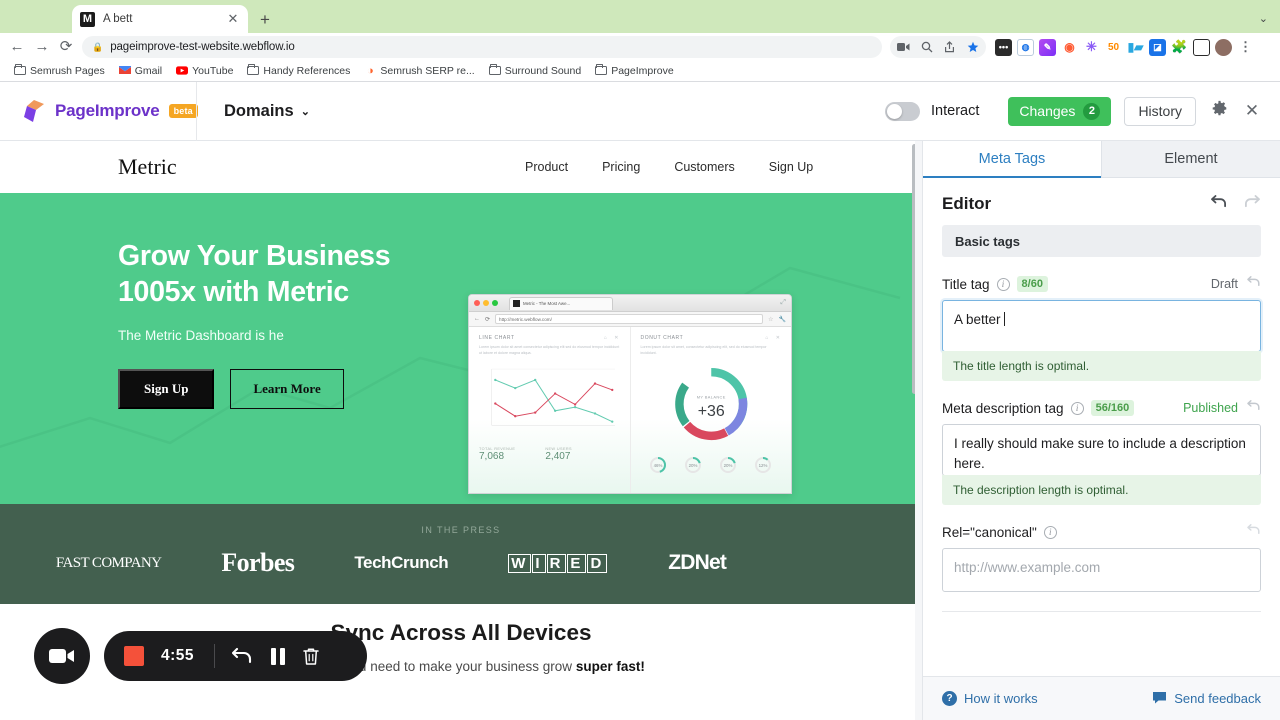 This screenshot has width=1280, height=720. What do you see at coordinates (278, 656) in the screenshot?
I see `pause-icon` at bounding box center [278, 656].